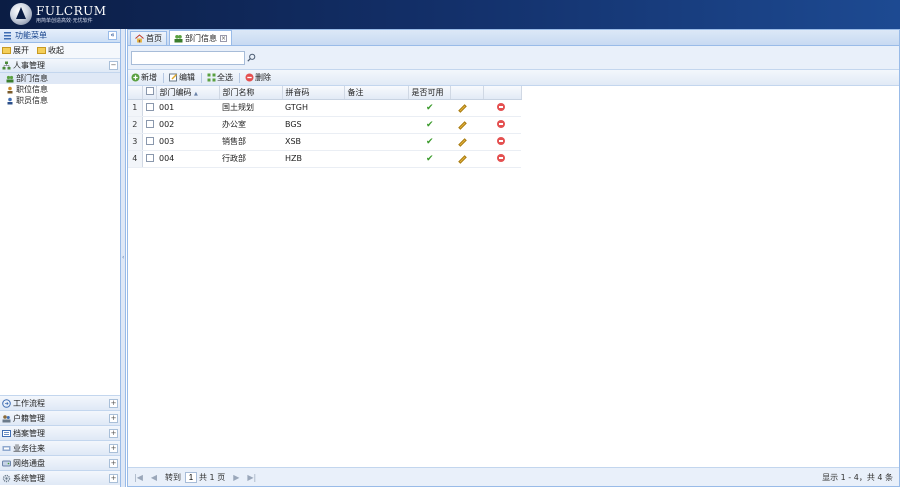  Describe the element at coordinates (182, 77) in the screenshot. I see `edit-button: 编辑` at that location.